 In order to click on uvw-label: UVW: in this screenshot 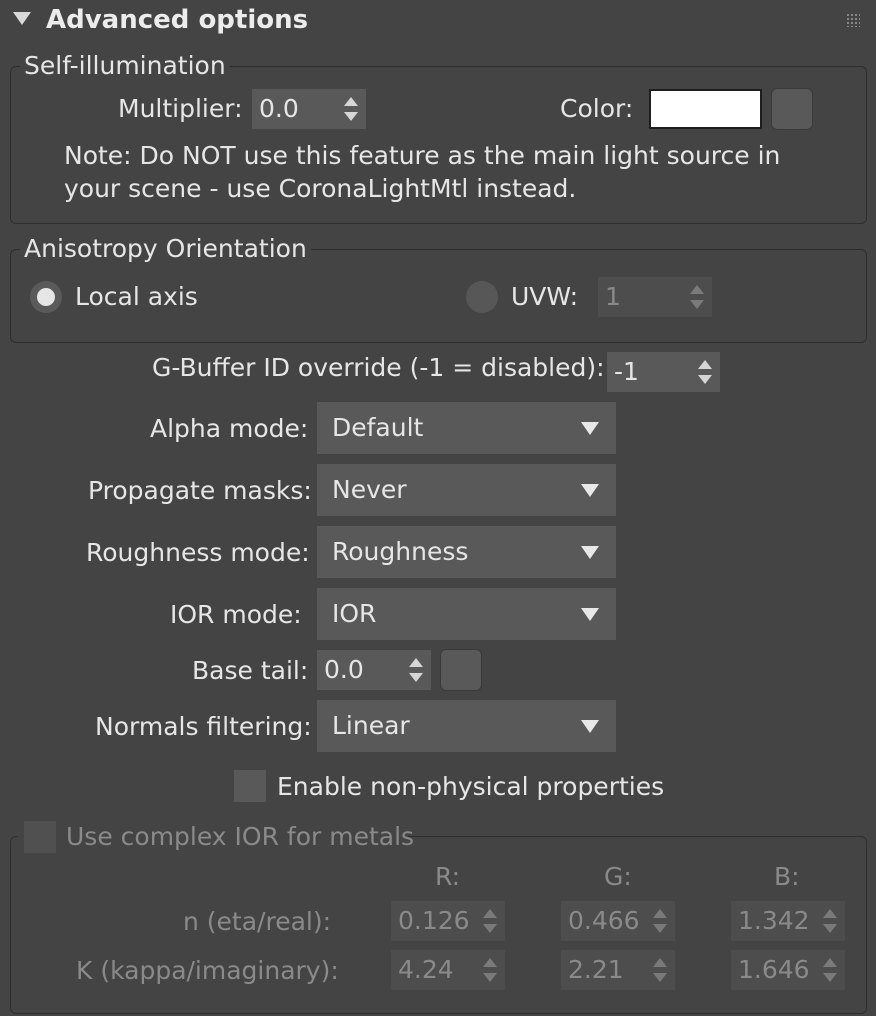, I will do `click(545, 296)`.